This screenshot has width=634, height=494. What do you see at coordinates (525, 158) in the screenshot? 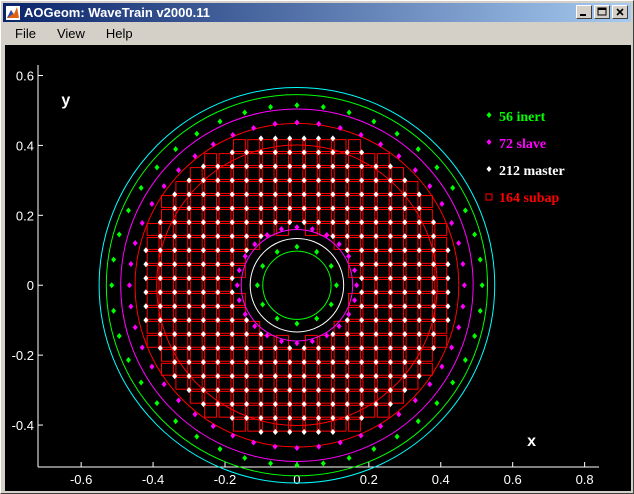
I see `legend: 56 inert 72 slave 212 master 164 subap` at bounding box center [525, 158].